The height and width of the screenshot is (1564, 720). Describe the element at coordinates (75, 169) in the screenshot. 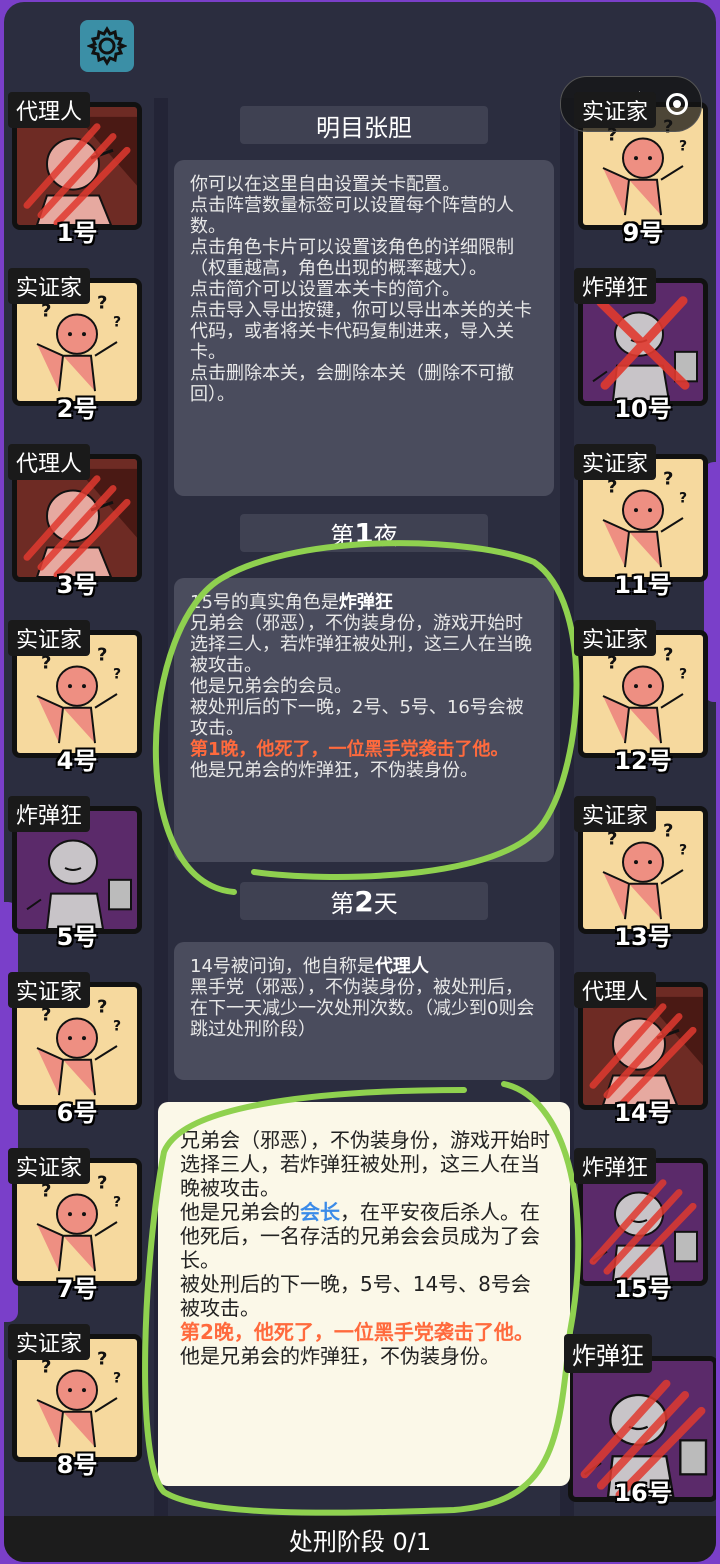

I see `player-card-1: 代理人 1号` at that location.